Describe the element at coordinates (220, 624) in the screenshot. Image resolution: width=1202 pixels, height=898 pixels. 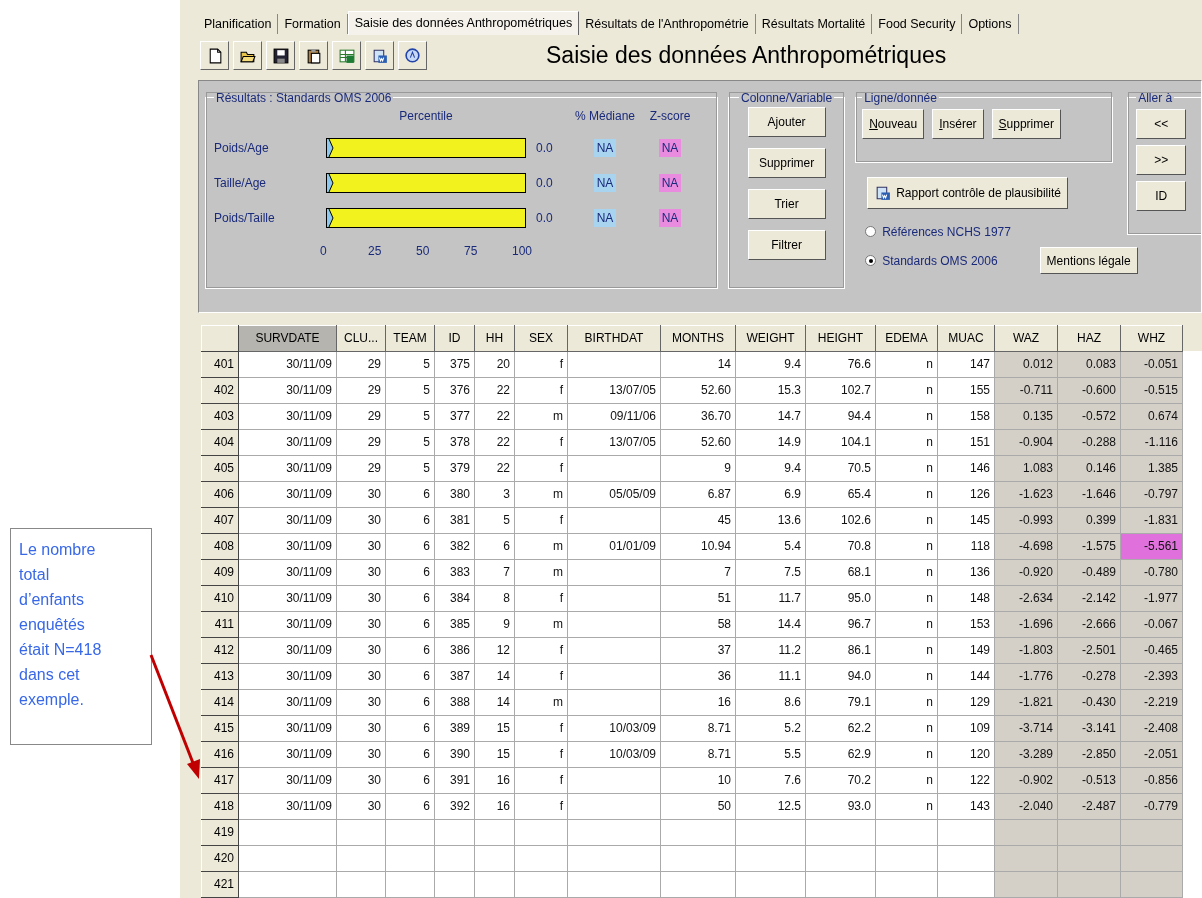
I see `row-number: 411` at that location.